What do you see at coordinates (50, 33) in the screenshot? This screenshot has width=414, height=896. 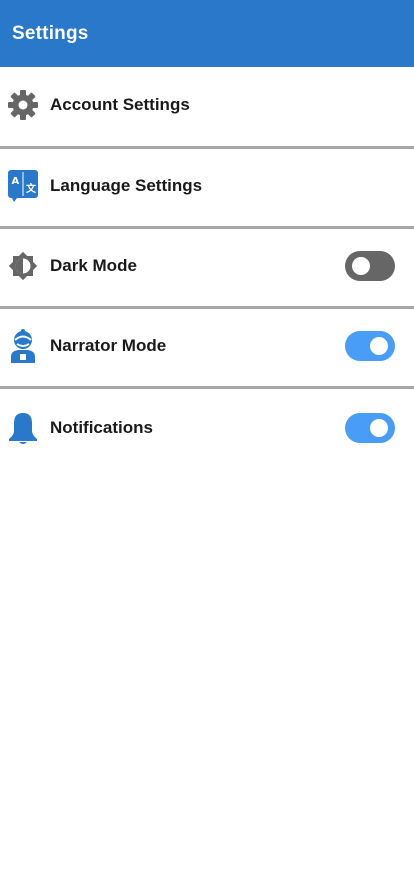 I see `page-title: Settings` at bounding box center [50, 33].